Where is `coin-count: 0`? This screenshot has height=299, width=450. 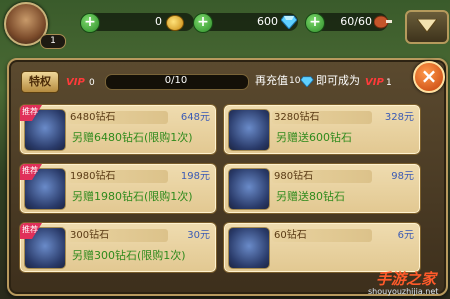 coin-count: 0 is located at coordinates (158, 21).